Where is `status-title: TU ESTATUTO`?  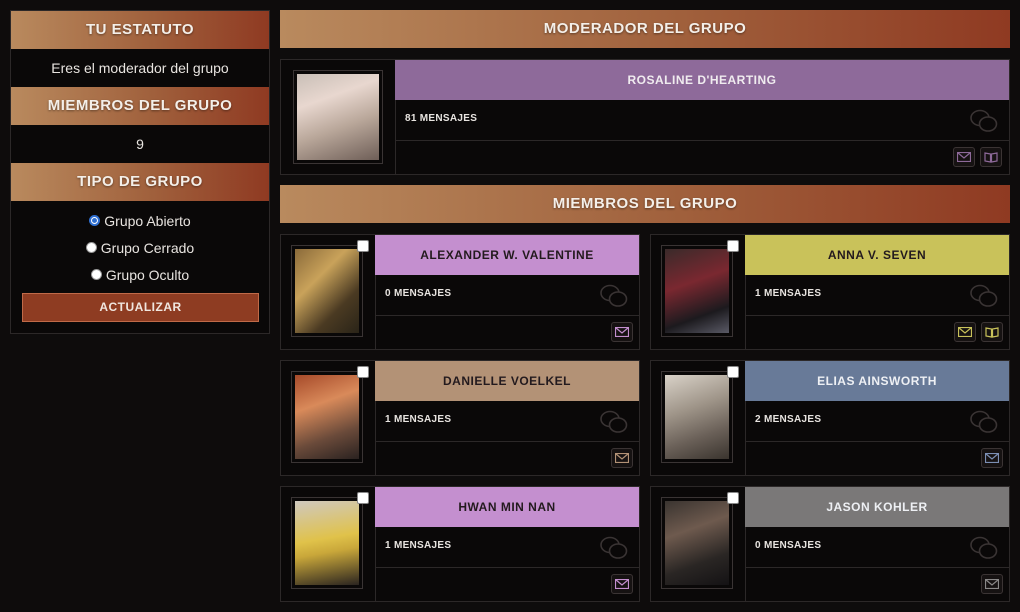
status-title: TU ESTATUTO is located at coordinates (140, 30).